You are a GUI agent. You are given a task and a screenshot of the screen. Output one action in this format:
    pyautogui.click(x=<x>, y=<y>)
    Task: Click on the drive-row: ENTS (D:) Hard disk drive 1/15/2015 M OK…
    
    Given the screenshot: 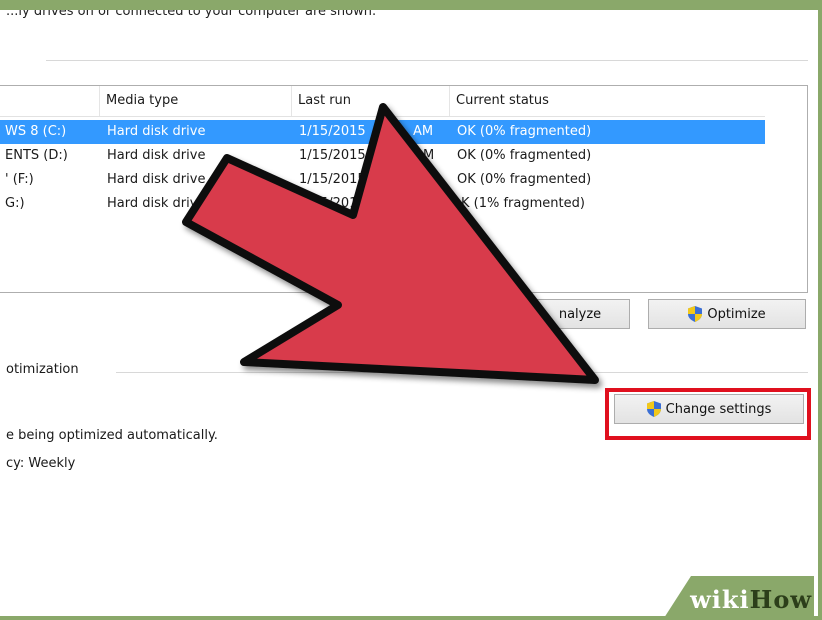 What is the action you would take?
    pyautogui.click(x=382, y=156)
    